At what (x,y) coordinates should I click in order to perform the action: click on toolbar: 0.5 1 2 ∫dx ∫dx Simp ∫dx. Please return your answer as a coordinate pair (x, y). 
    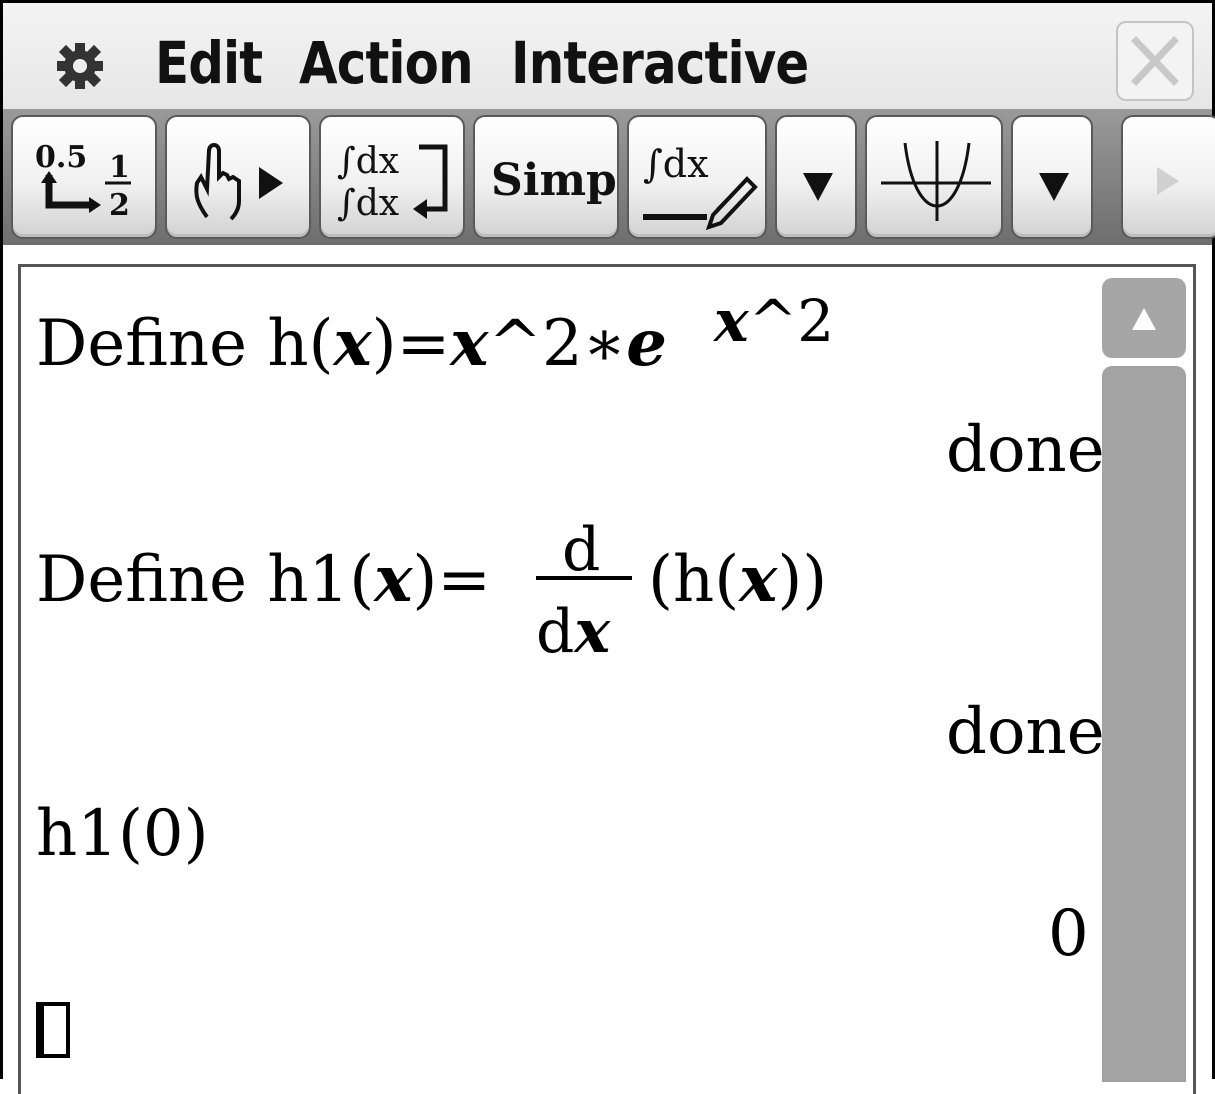
    Looking at the image, I should click on (609, 177).